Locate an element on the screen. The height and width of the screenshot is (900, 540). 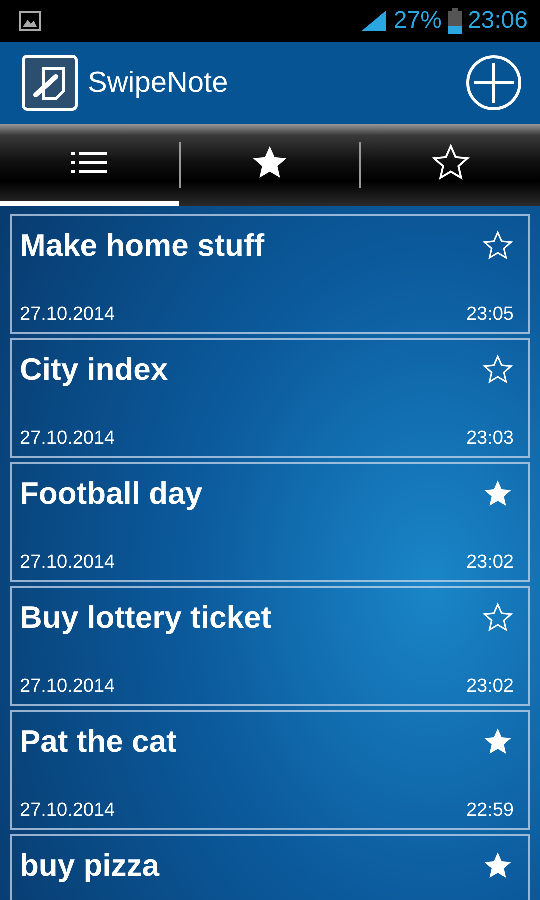
note-card: Buy lottery ticket 27.10.2014 23:02 is located at coordinates (270, 646).